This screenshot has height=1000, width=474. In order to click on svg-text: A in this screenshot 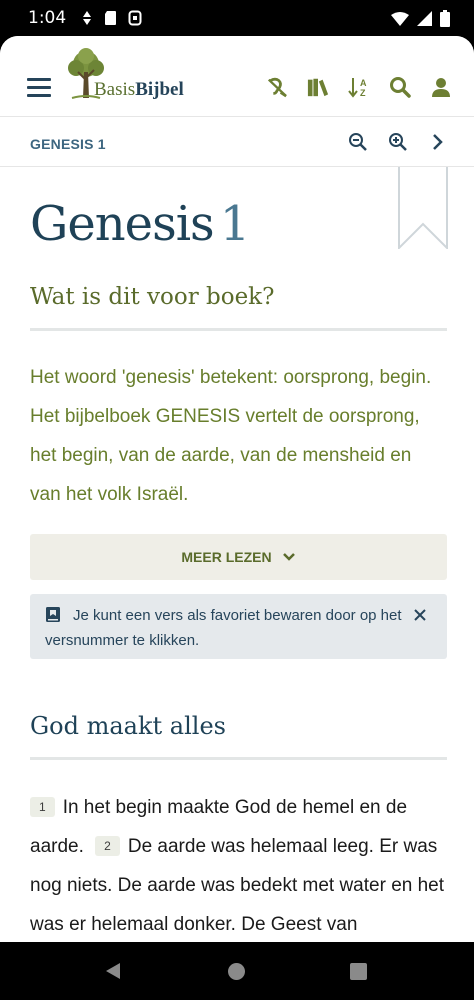, I will do `click(363, 83)`.